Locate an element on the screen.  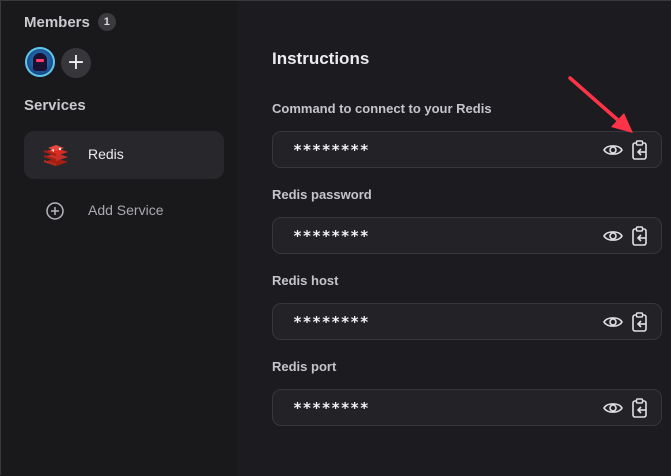
avatar-visor is located at coordinates (40, 60).